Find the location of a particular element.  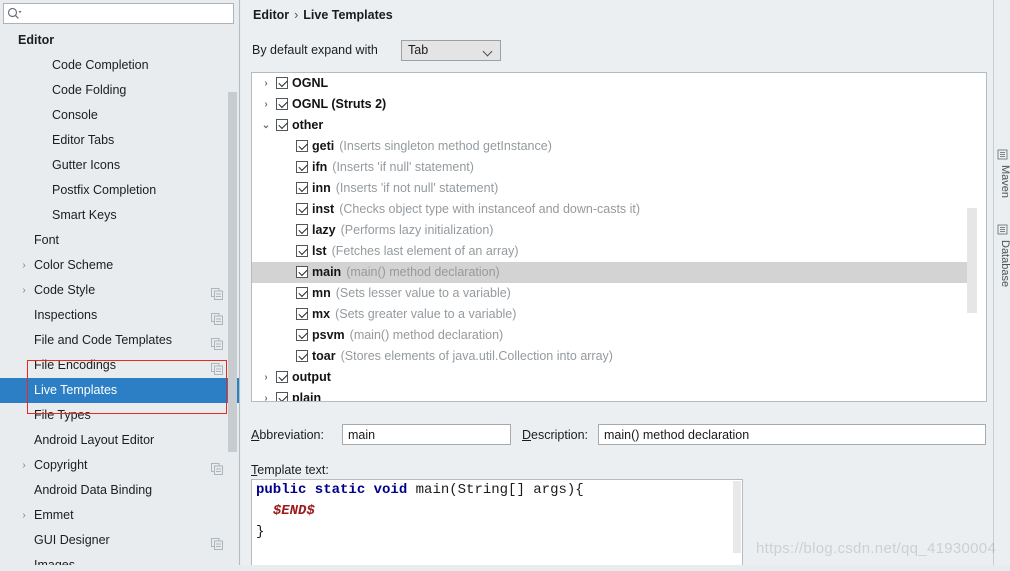

template-name: ifn is located at coordinates (320, 167).